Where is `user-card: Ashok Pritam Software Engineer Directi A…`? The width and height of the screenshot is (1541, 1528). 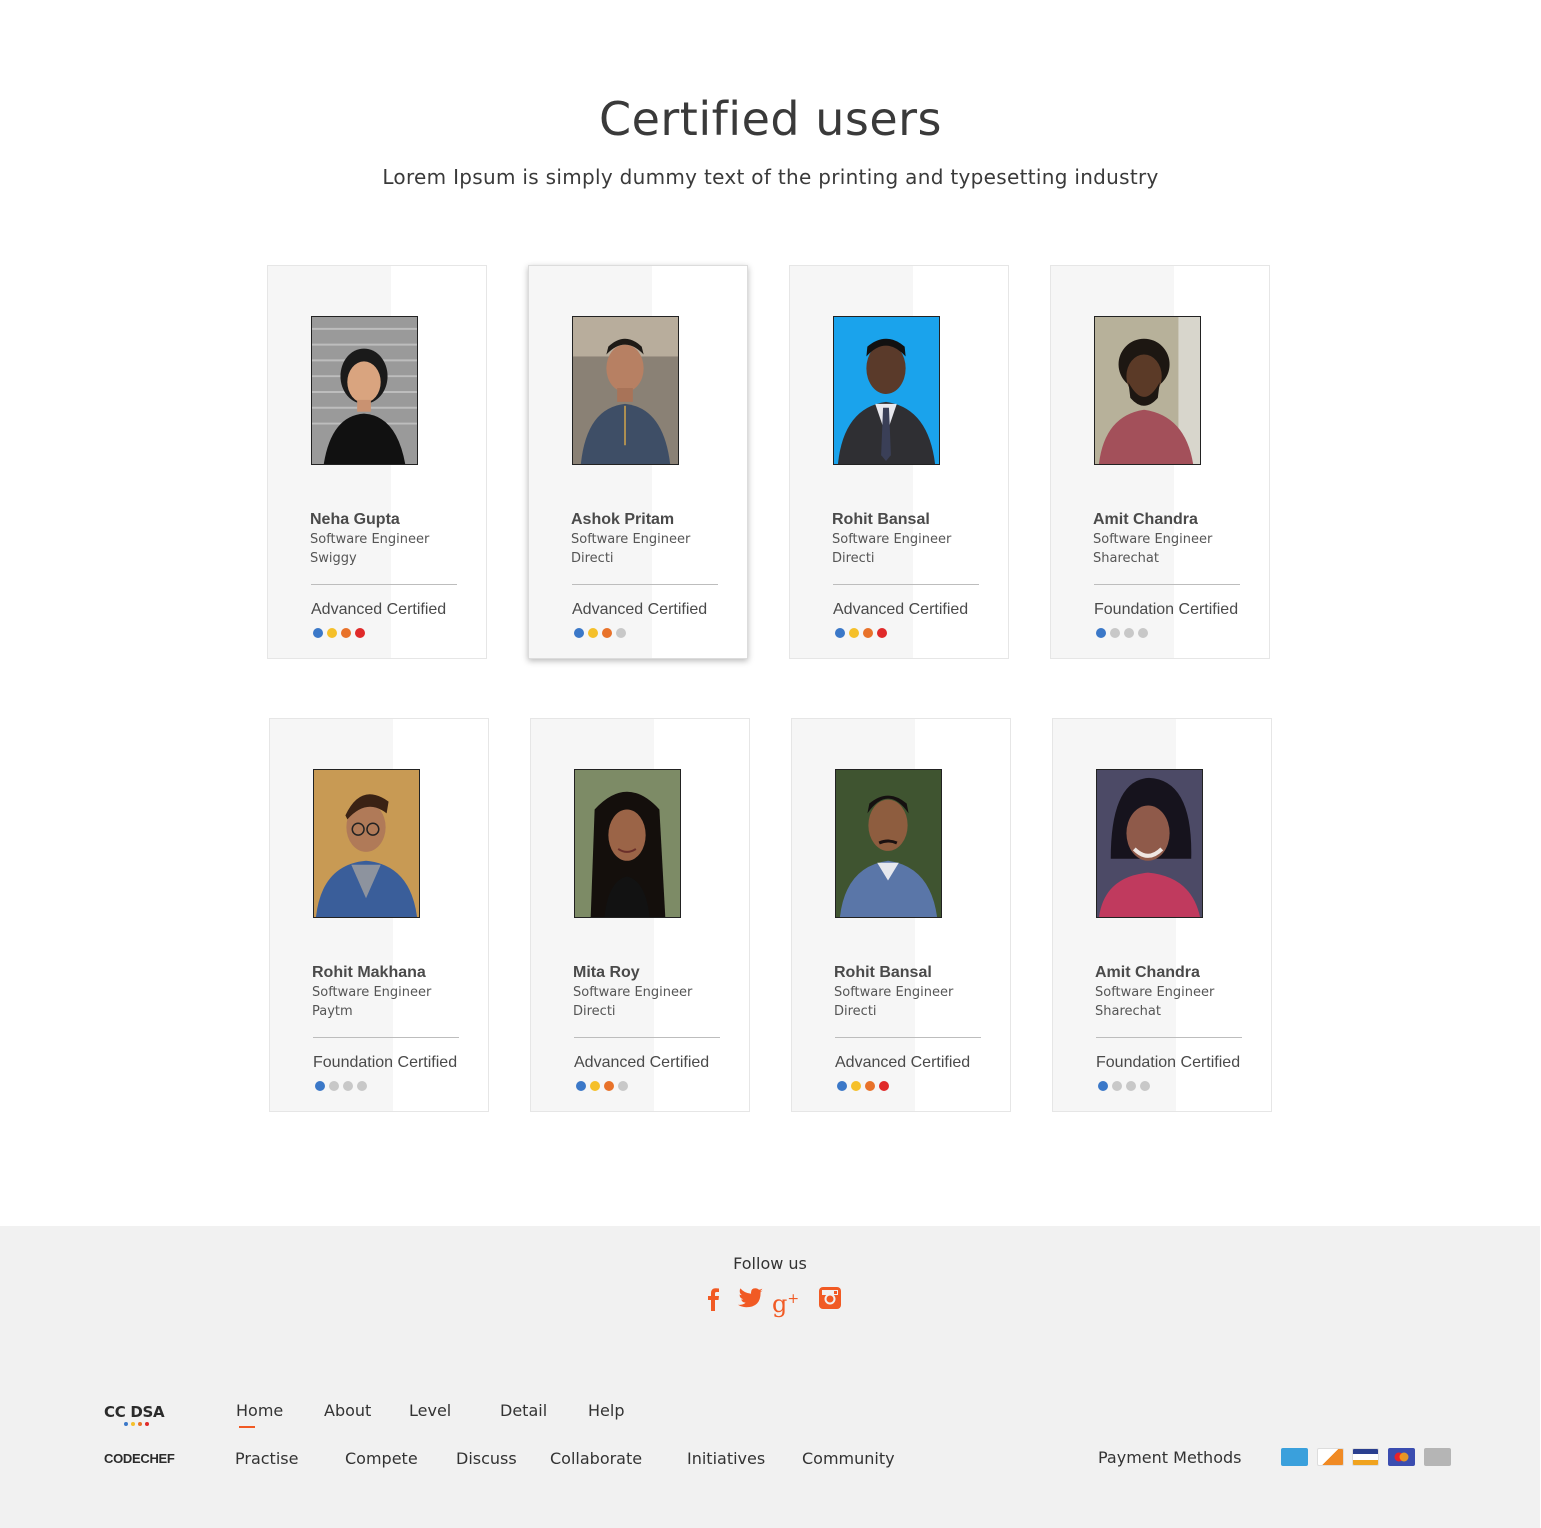 user-card: Ashok Pritam Software Engineer Directi A… is located at coordinates (638, 462).